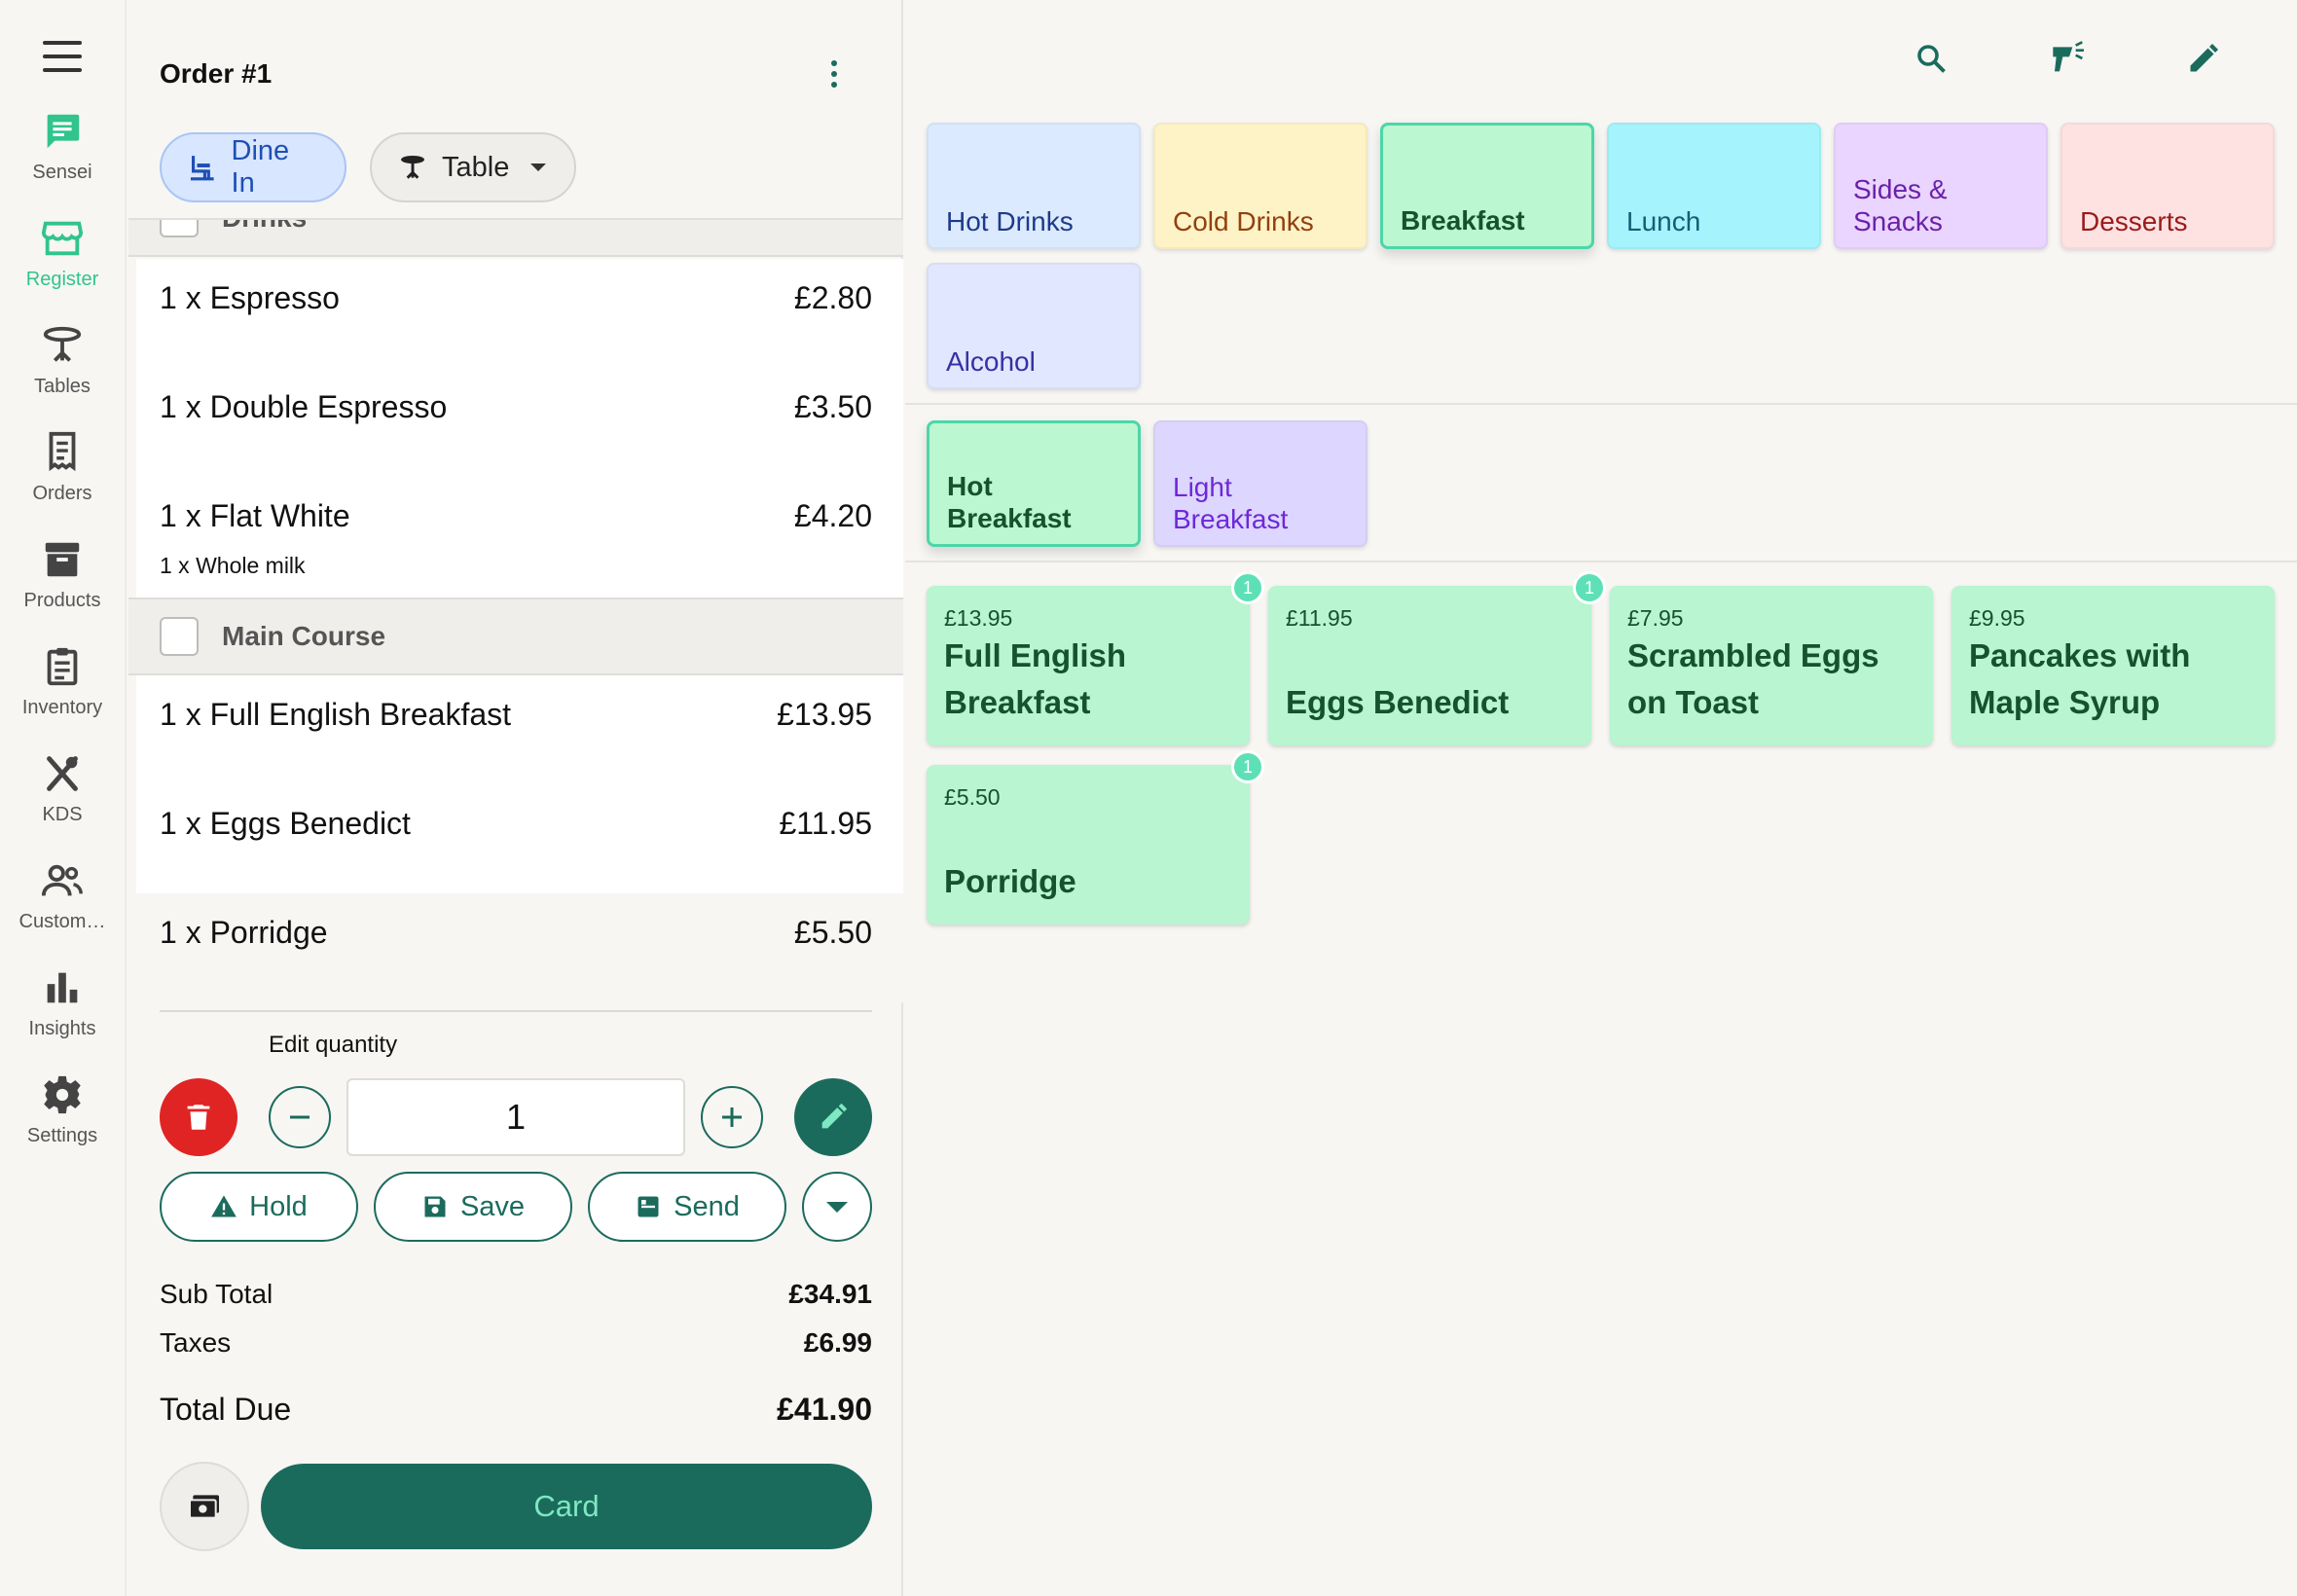 The image size is (2297, 1596). I want to click on sidebar-item-label: Products, so click(62, 600).